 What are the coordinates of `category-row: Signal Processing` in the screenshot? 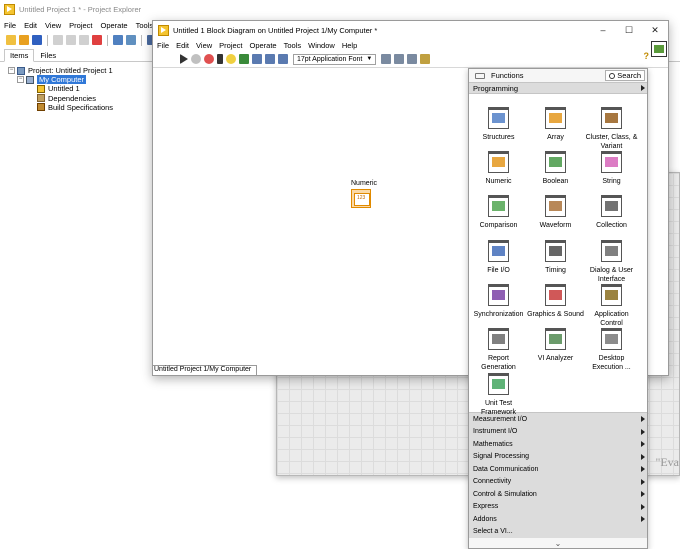 It's located at (558, 457).